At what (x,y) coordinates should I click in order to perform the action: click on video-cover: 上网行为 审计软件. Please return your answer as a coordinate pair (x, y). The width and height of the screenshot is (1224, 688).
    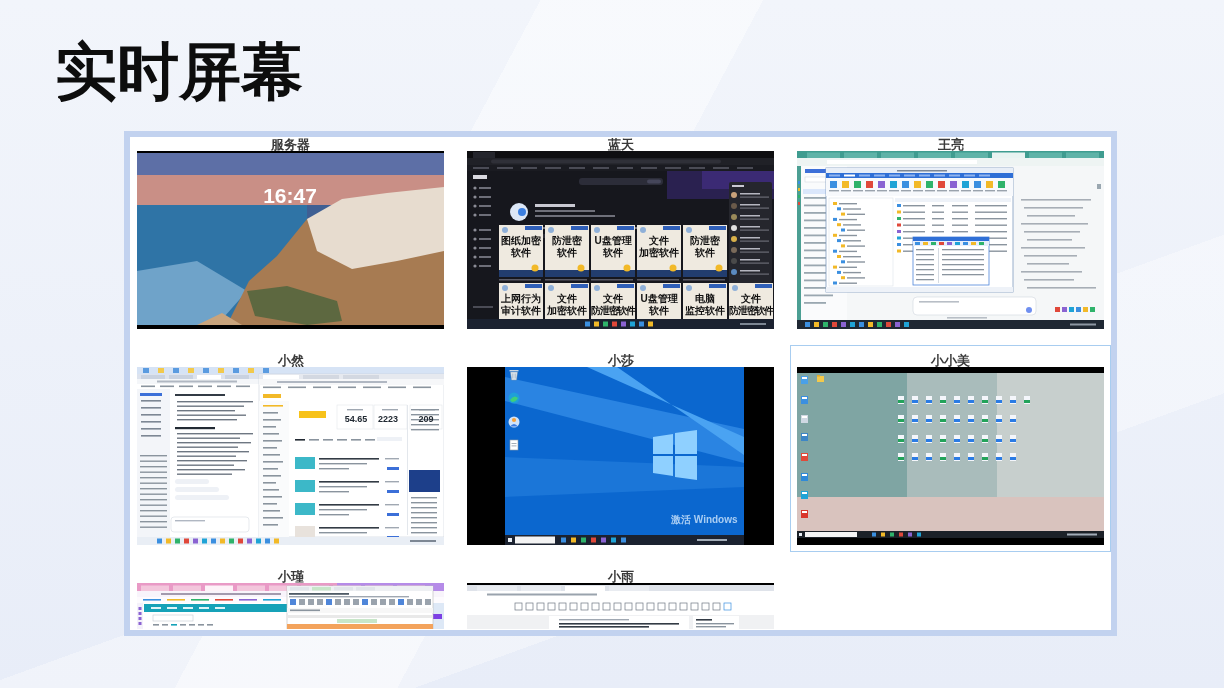
    Looking at the image, I should click on (521, 301).